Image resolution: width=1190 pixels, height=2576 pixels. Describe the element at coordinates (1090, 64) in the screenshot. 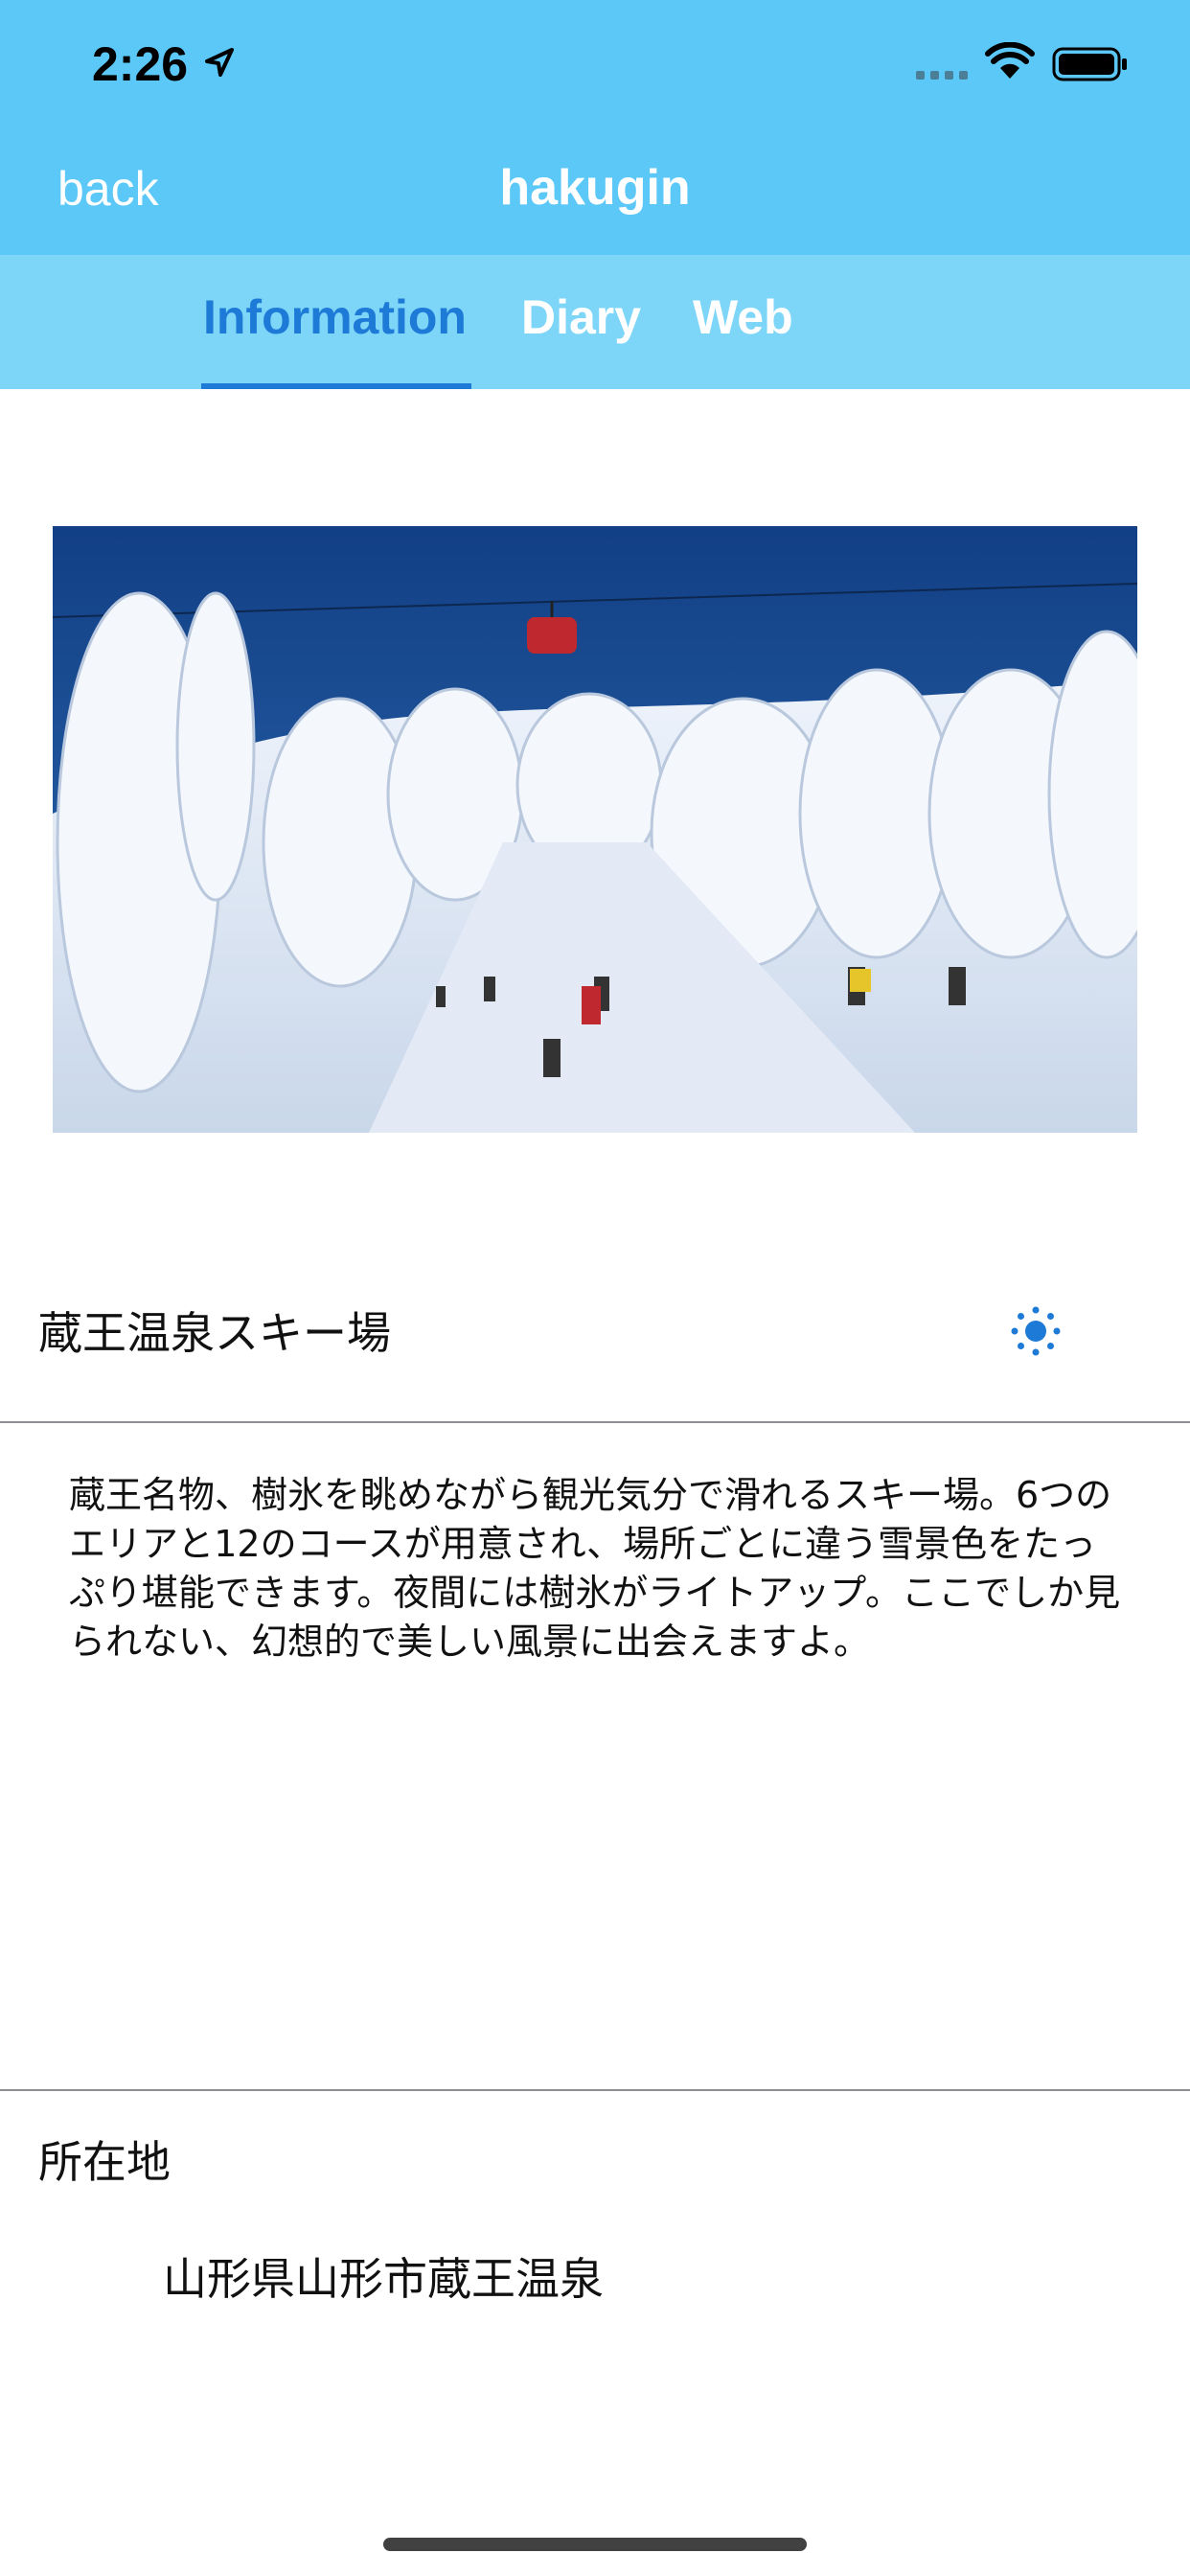

I see `battery-icon` at that location.